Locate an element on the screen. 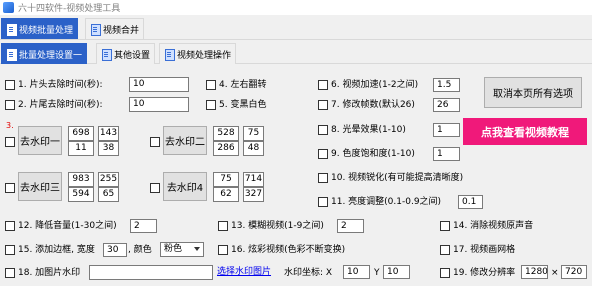 Image resolution: width=592 pixels, height=286 pixels. window-title: 六十四软件-视频处理工具 is located at coordinates (69, 9).